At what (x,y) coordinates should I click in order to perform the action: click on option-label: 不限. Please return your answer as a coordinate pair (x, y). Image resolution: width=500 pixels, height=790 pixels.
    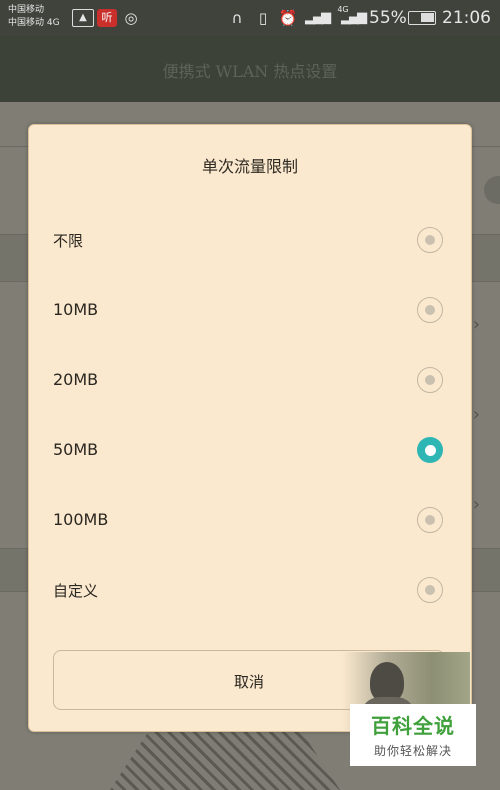
    Looking at the image, I should click on (68, 241).